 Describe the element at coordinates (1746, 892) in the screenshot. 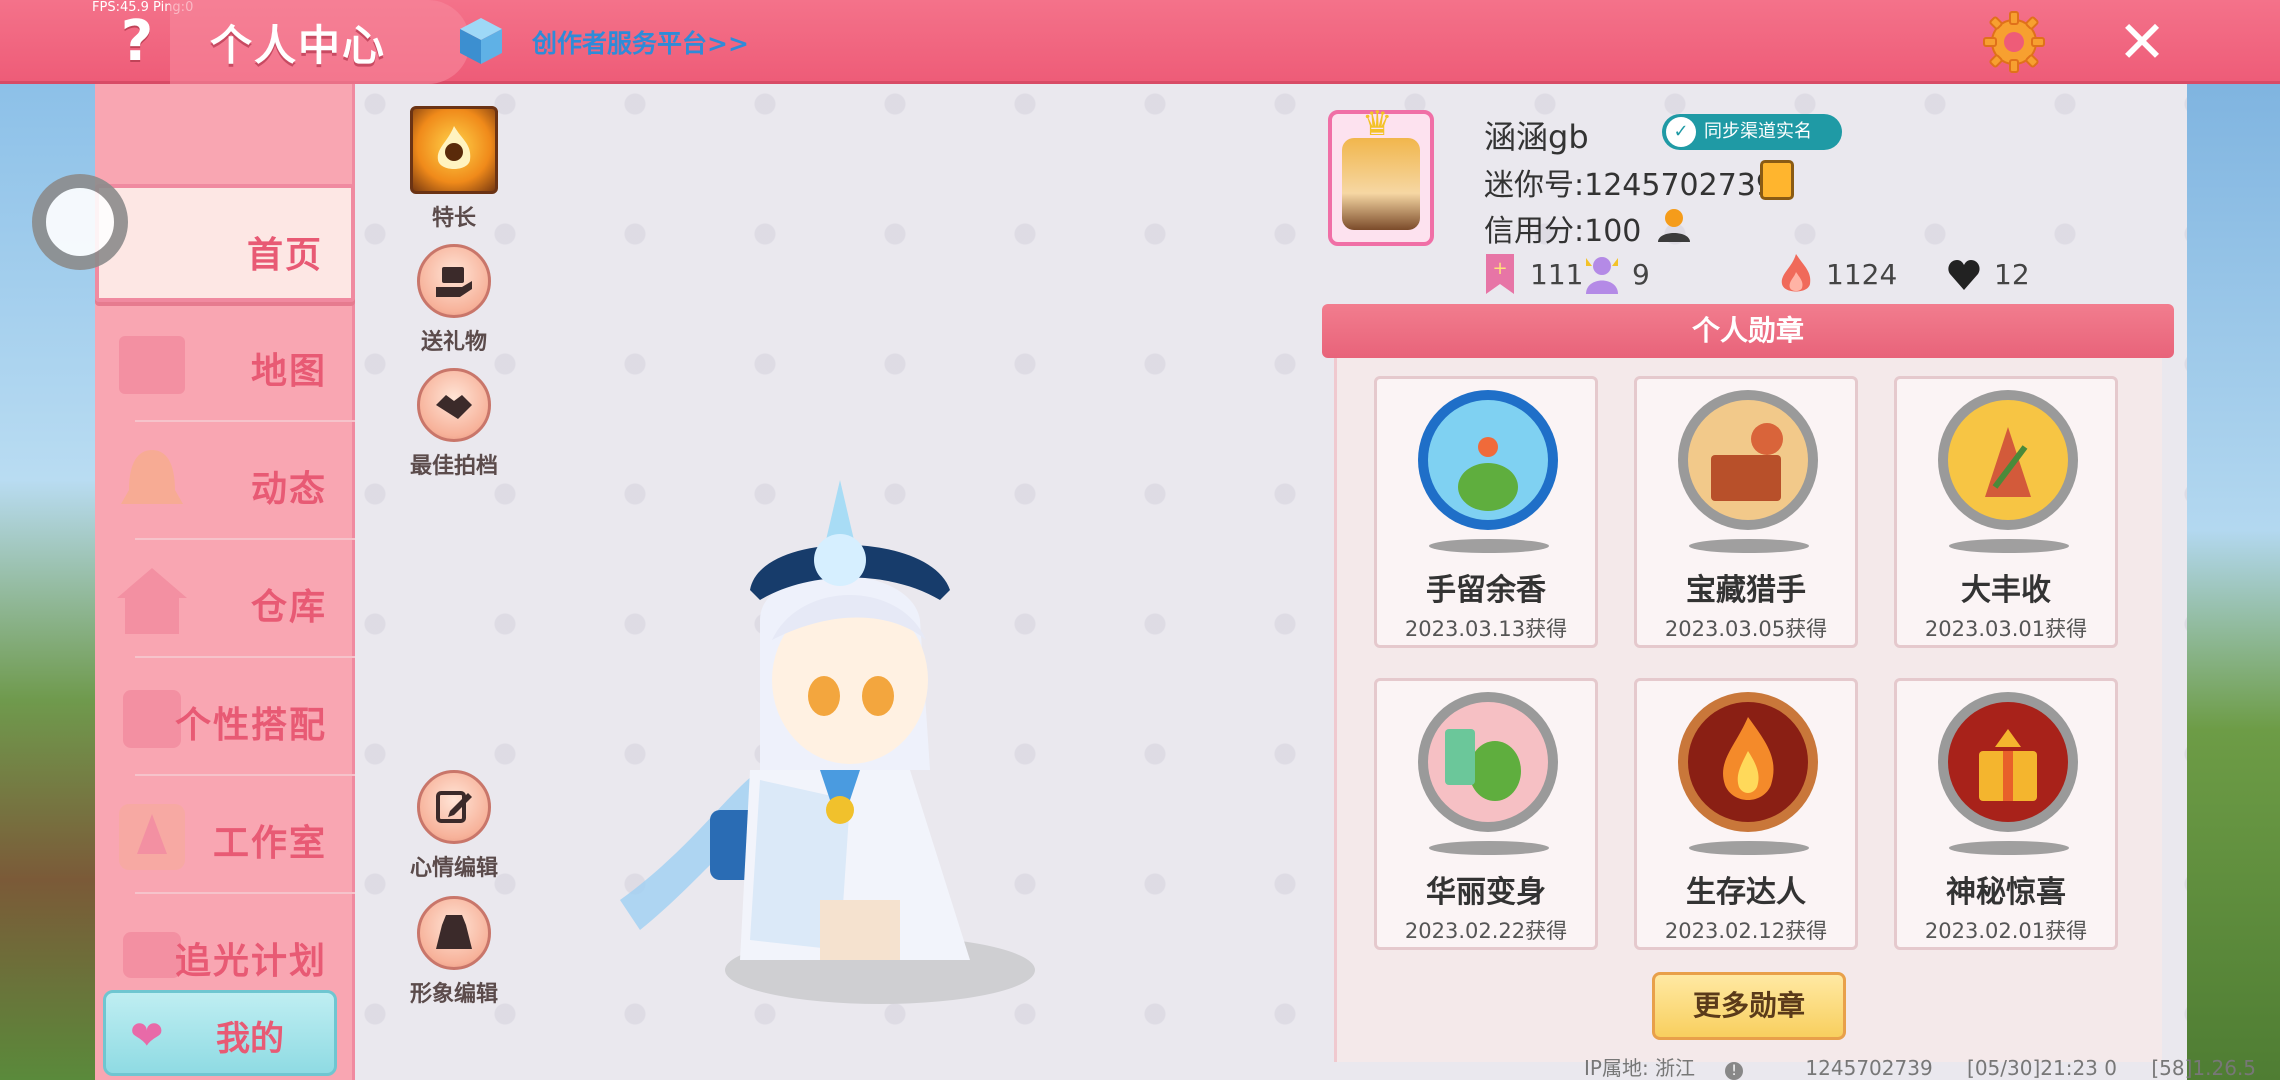

I see `medal-name: 生存达人` at that location.